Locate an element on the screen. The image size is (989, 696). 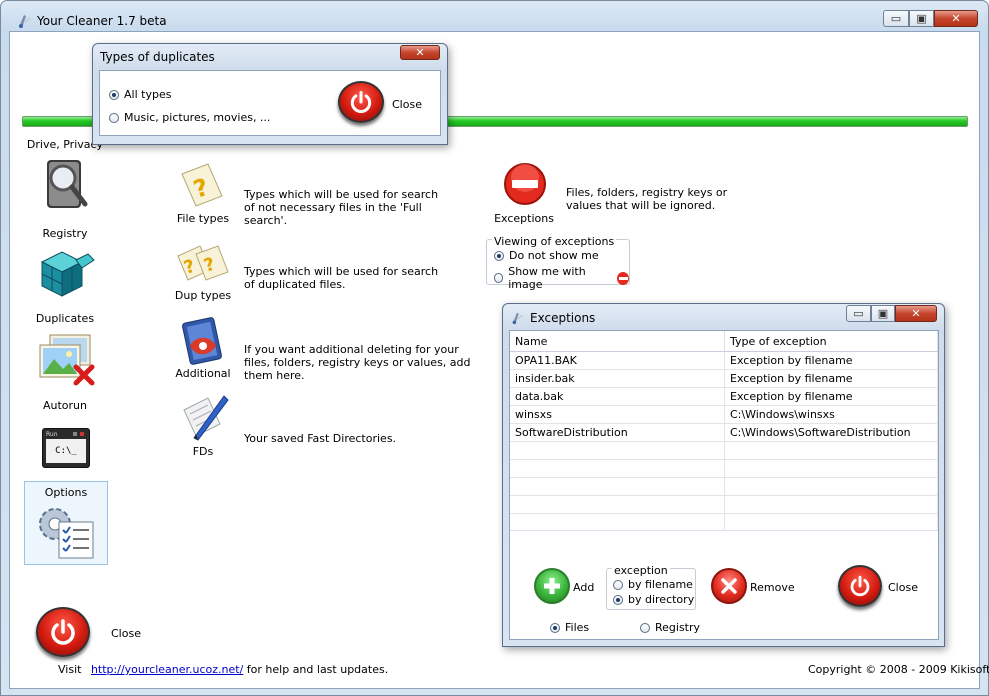
table-row: insider.bak Exception by filename is located at coordinates (724, 378).